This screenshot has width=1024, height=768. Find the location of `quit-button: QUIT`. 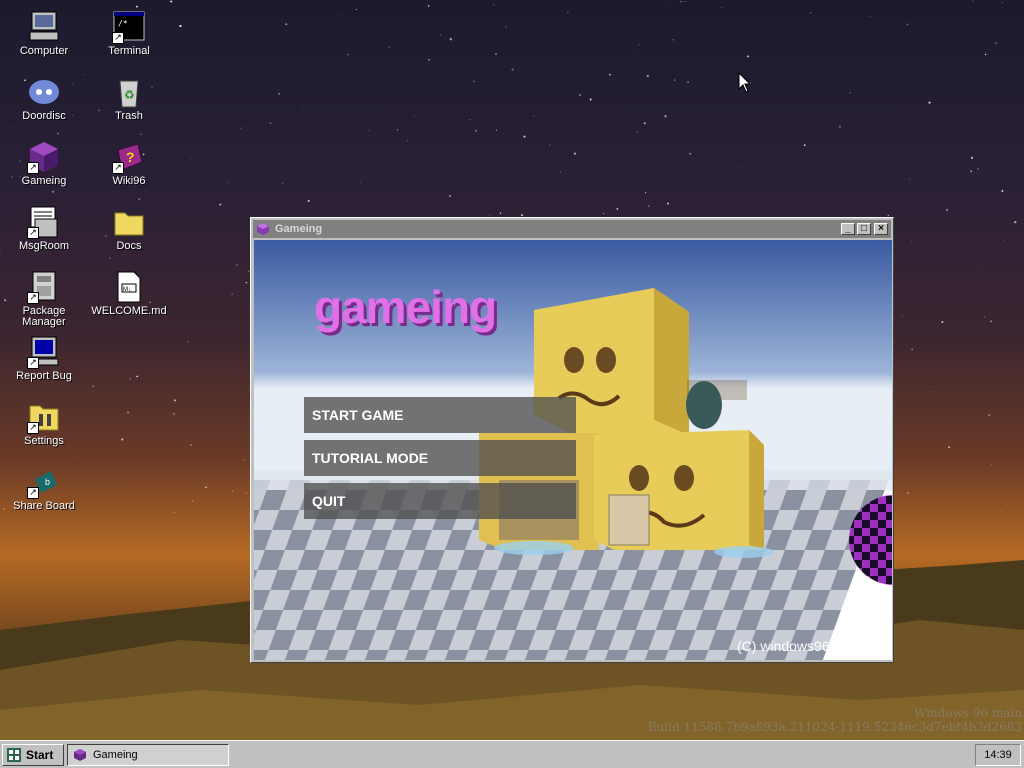

quit-button: QUIT is located at coordinates (440, 501).